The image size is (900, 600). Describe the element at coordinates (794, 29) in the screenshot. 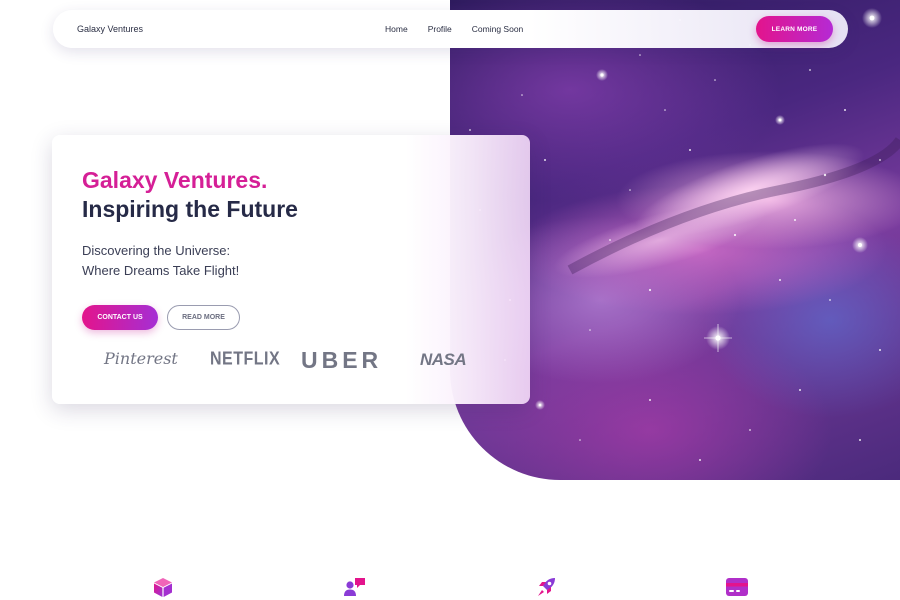

I see `learn-more-button: LEARN MORE` at that location.